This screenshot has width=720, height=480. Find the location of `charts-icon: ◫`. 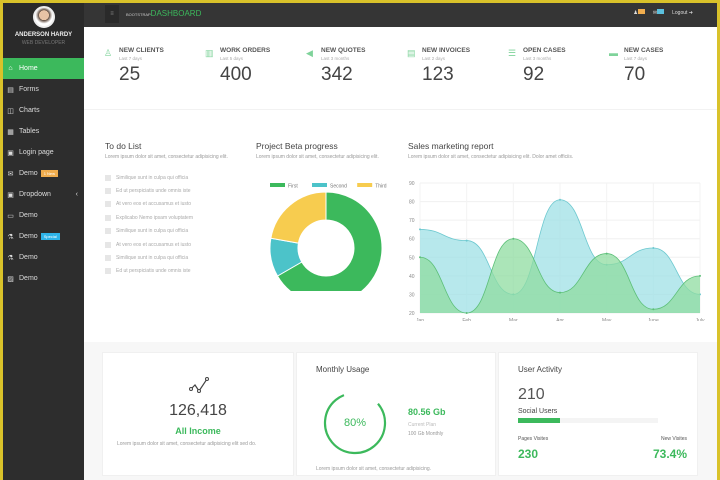

charts-icon: ◫ is located at coordinates (10, 111).